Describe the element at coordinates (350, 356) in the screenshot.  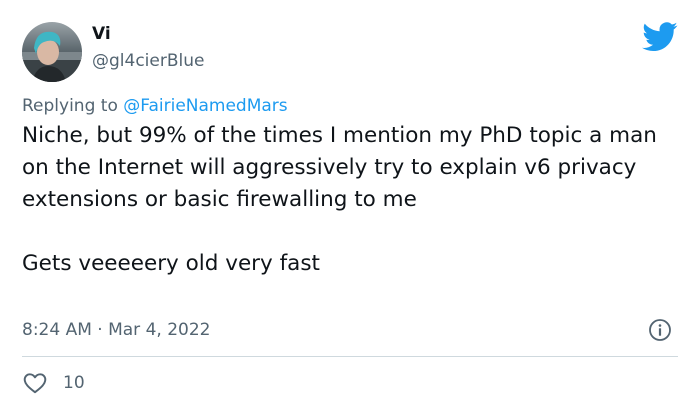
I see `divider` at that location.